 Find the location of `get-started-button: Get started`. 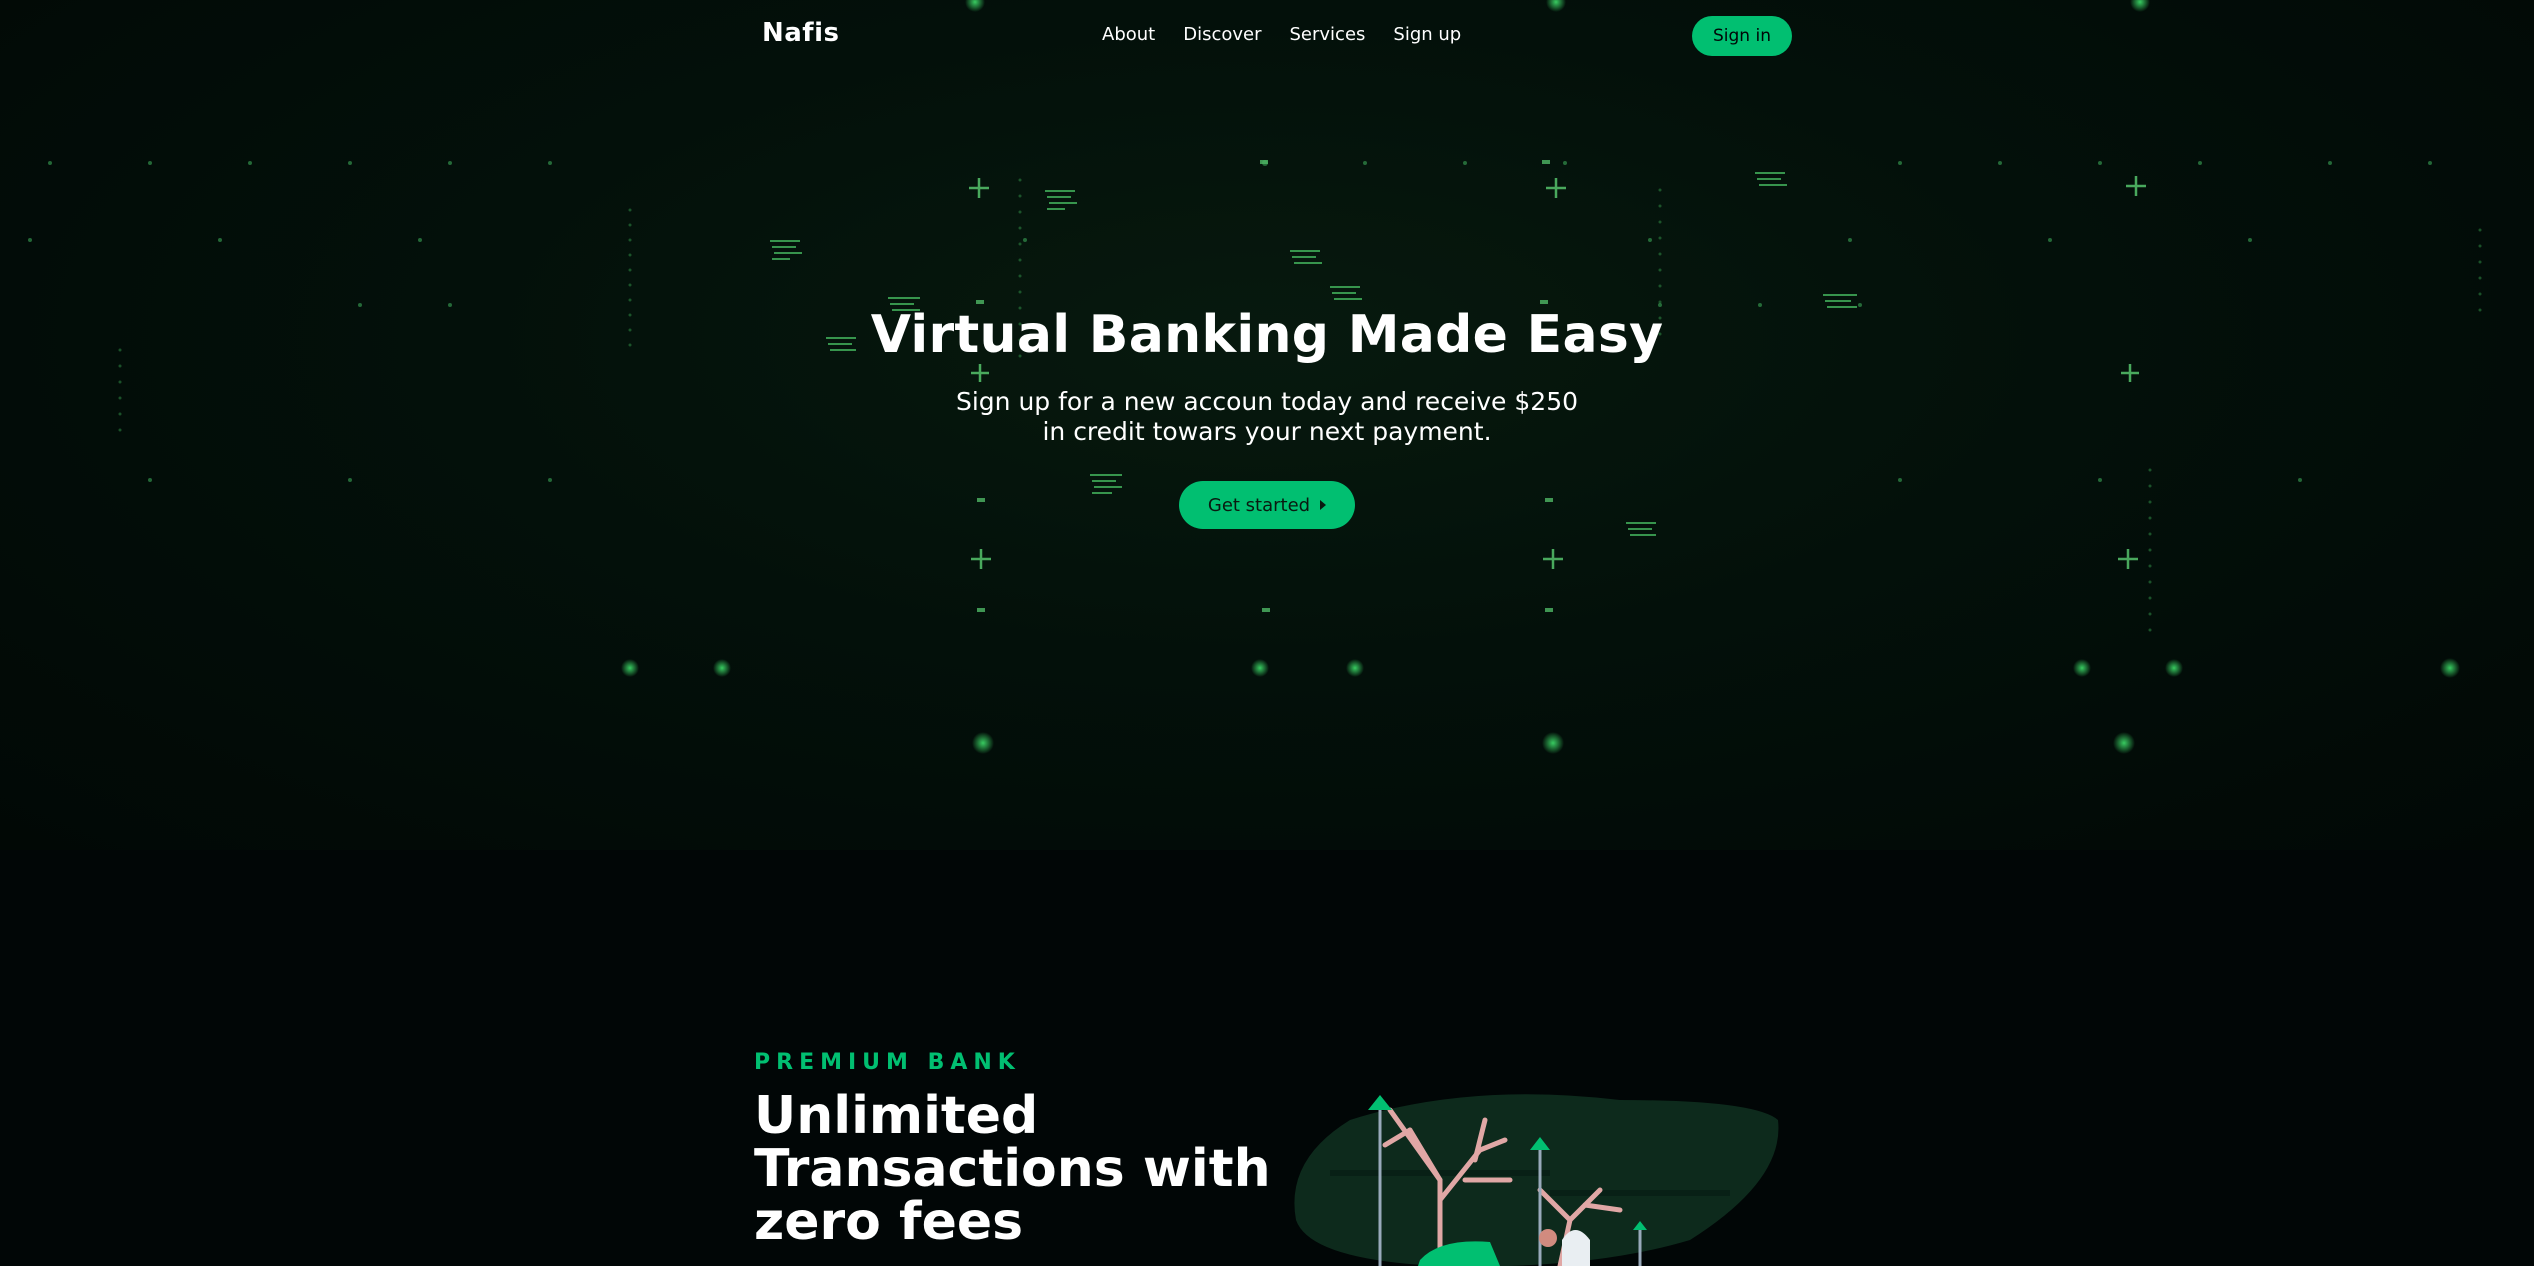

get-started-button: Get started is located at coordinates (1267, 505).